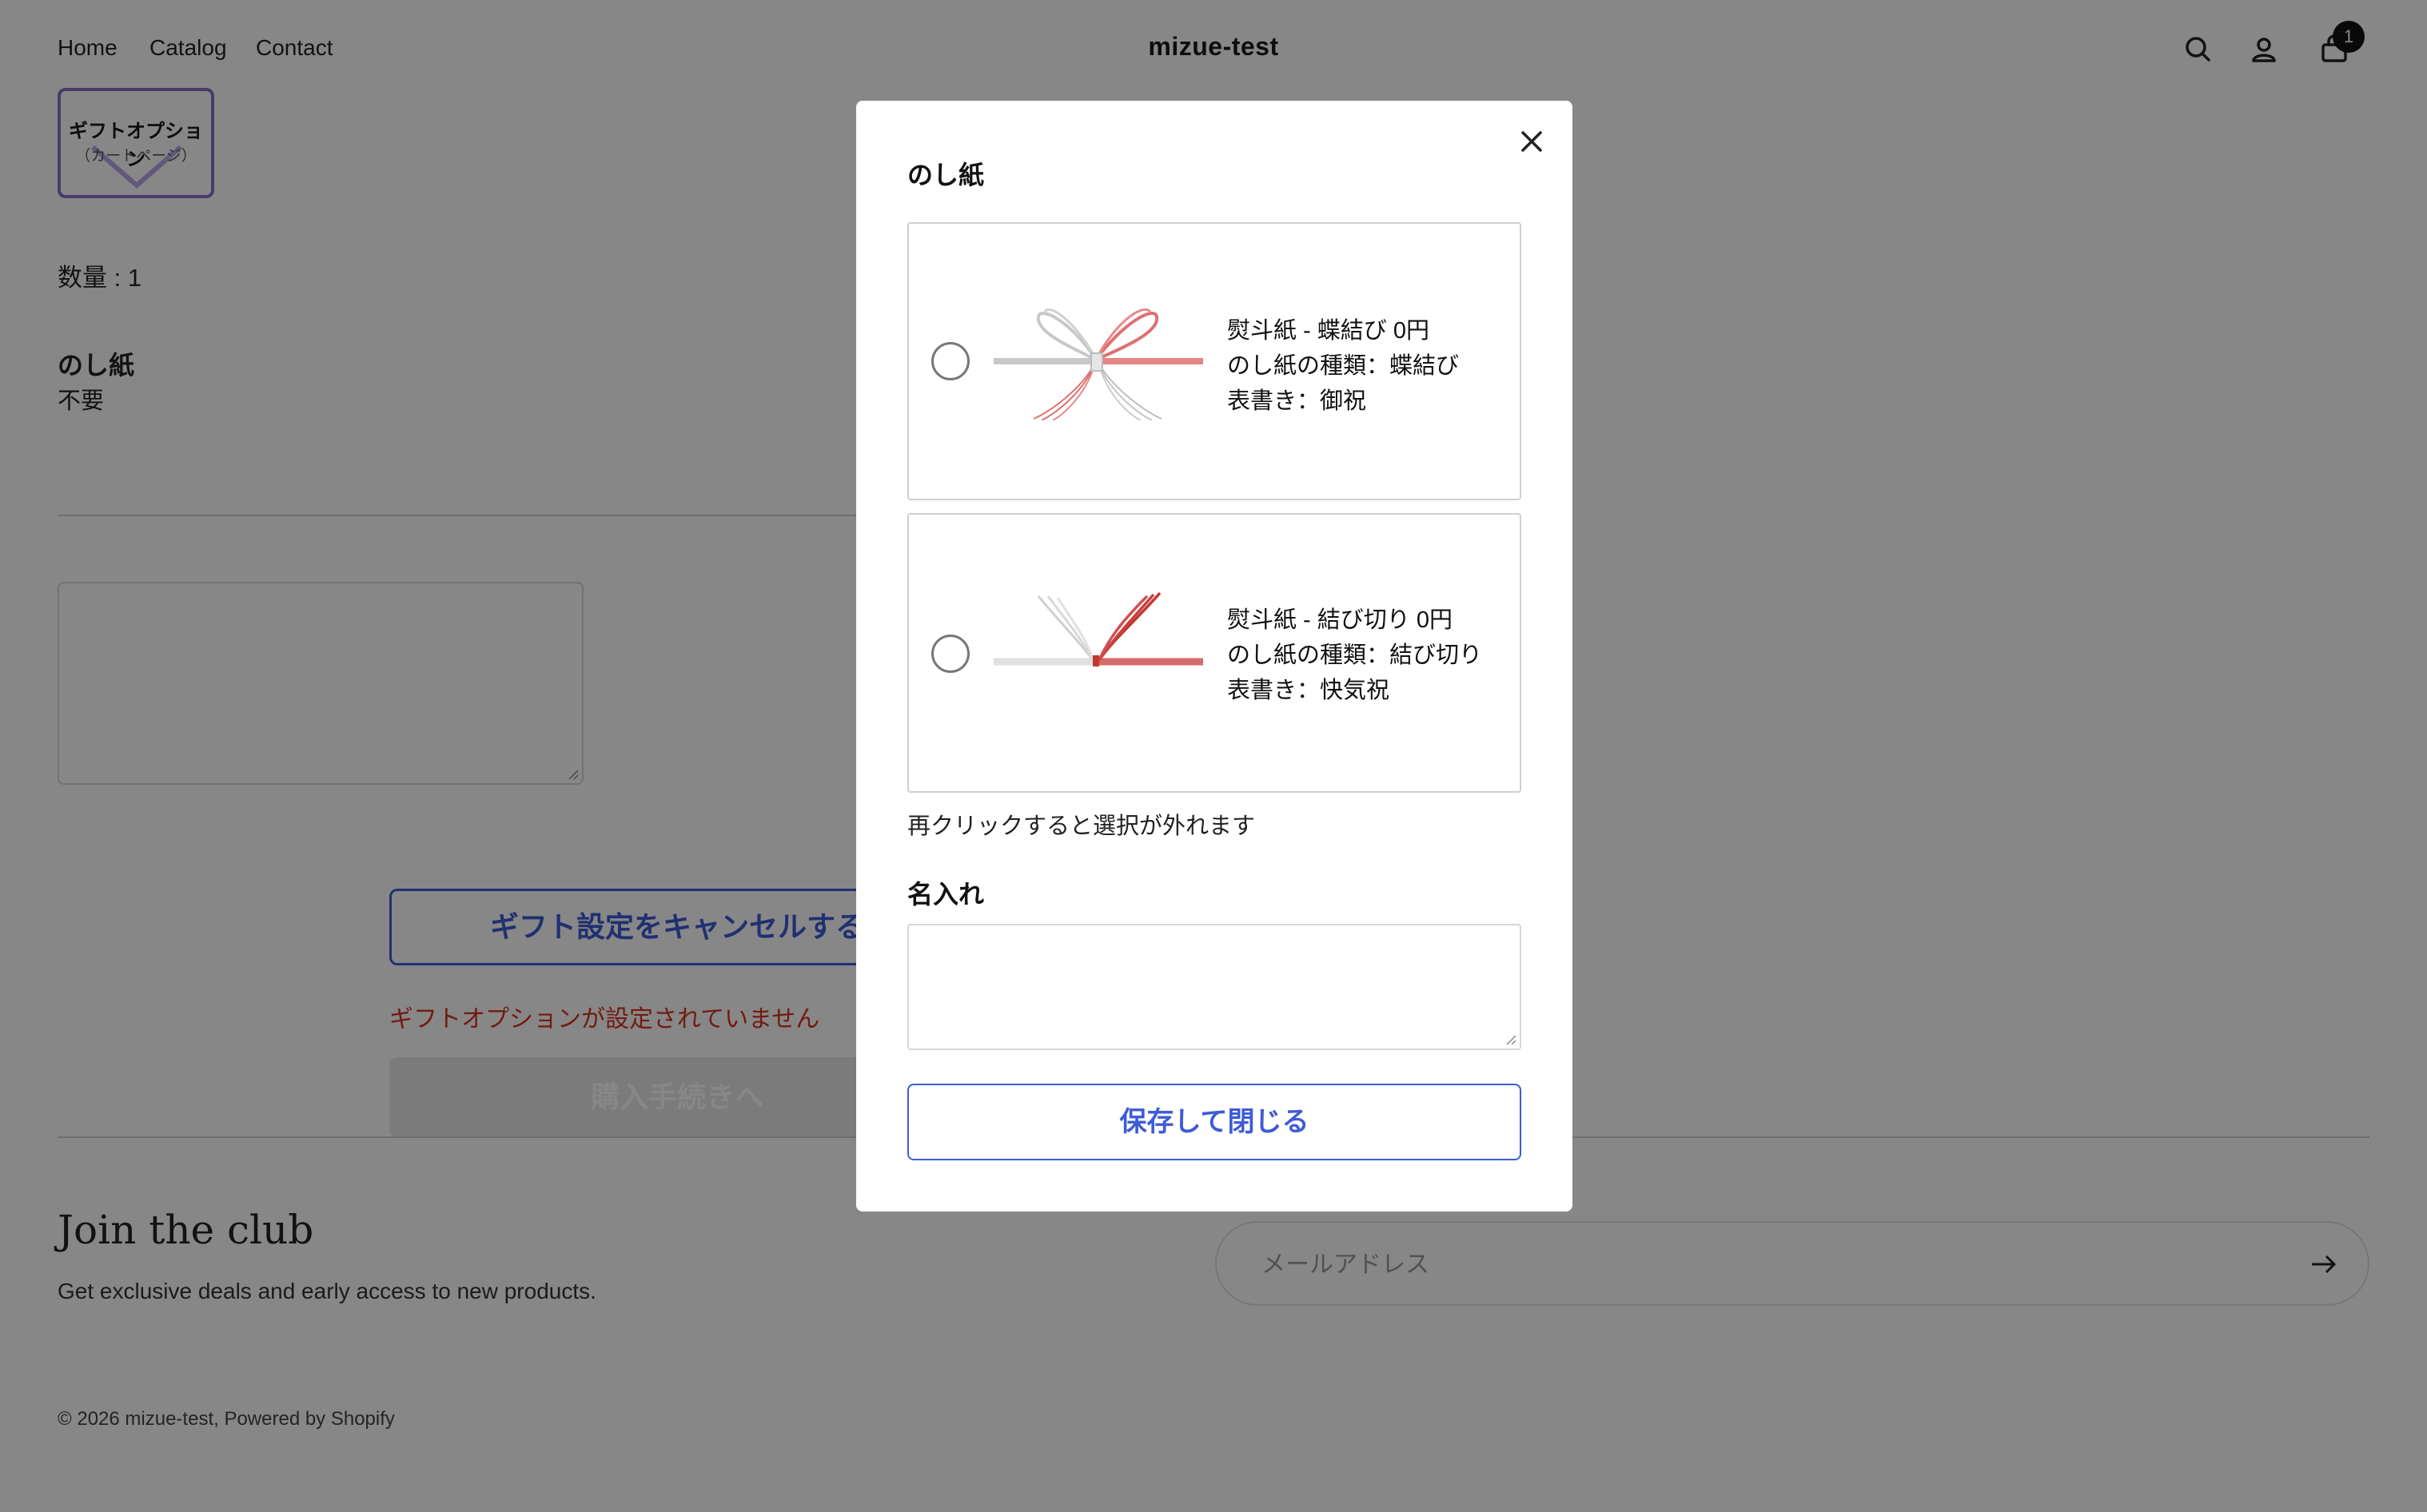  I want to click on name-input-textarea, so click(1214, 987).